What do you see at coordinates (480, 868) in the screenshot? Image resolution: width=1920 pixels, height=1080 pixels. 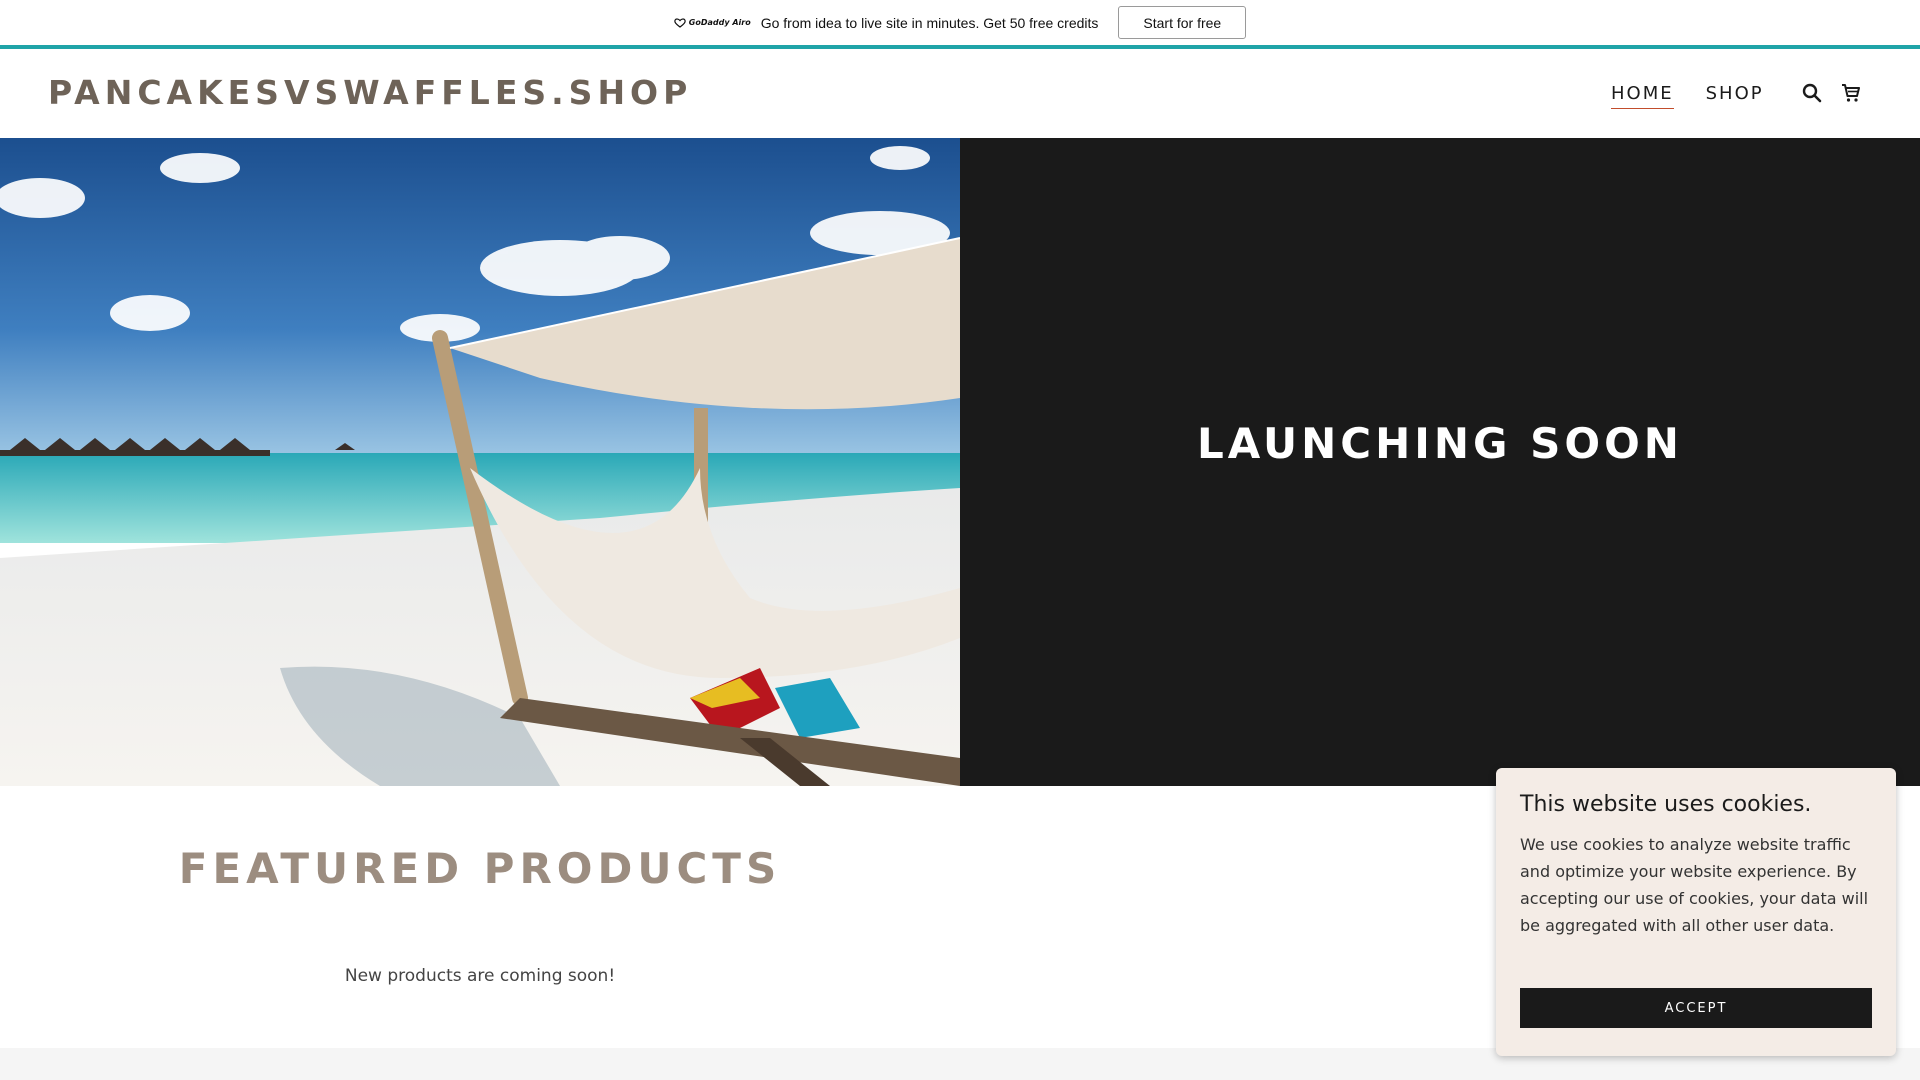 I see `featured-products-title: FEATURED PRODUCTS` at bounding box center [480, 868].